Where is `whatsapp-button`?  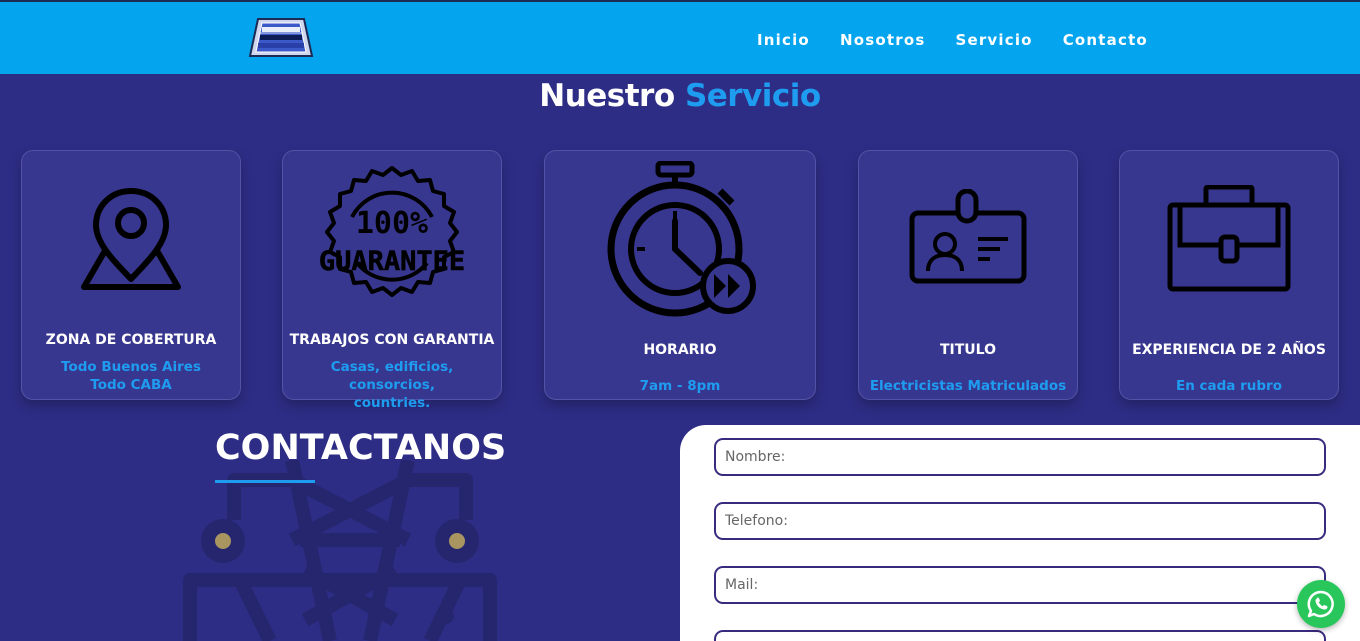 whatsapp-button is located at coordinates (1321, 604).